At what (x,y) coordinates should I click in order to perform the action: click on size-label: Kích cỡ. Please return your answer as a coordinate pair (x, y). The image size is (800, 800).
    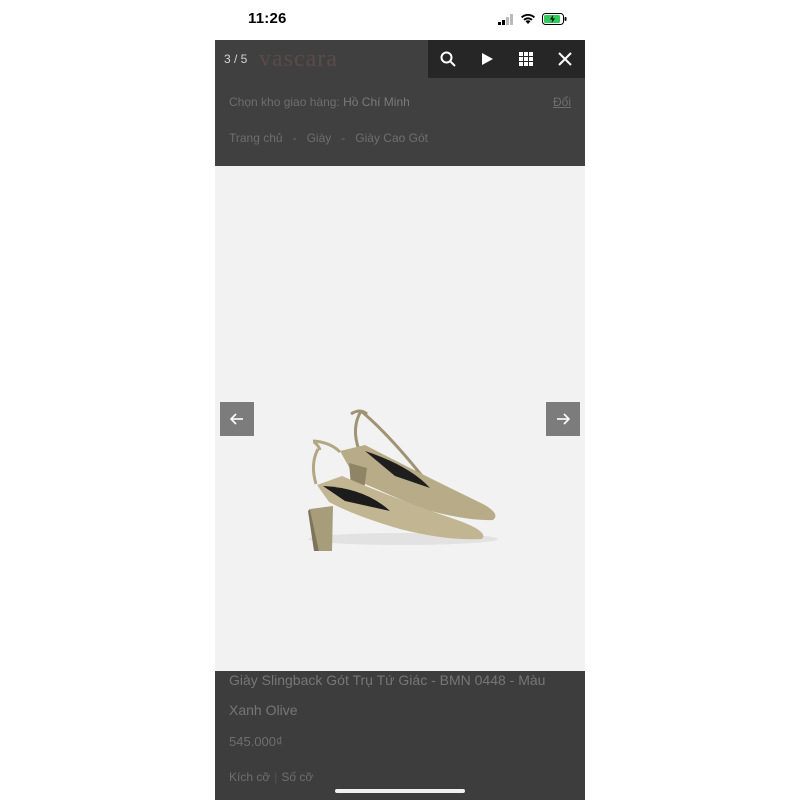
    Looking at the image, I should click on (250, 777).